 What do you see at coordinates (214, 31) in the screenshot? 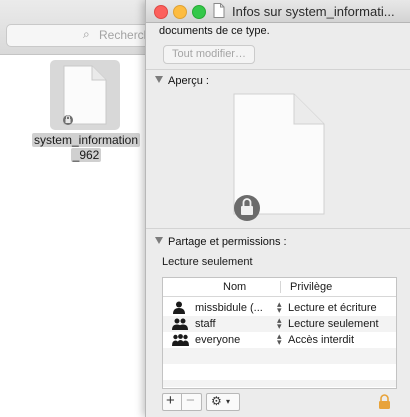
I see `description-text: documents de ce type.` at bounding box center [214, 31].